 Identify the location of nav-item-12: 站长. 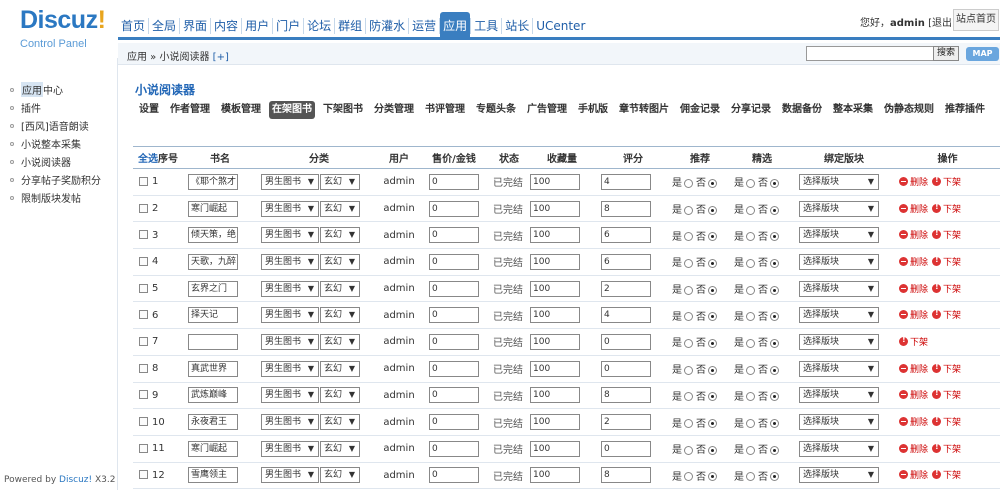
(517, 26).